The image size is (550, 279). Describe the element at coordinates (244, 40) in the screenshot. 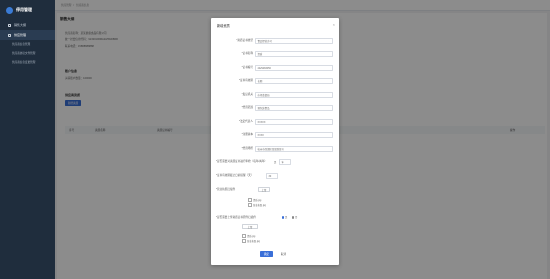

I see `field-label: *资质证书类型` at that location.